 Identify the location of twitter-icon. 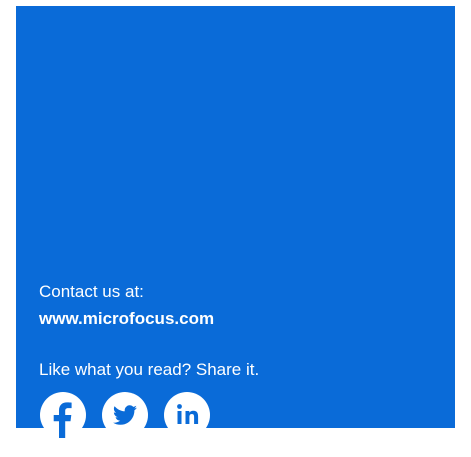
(125, 415).